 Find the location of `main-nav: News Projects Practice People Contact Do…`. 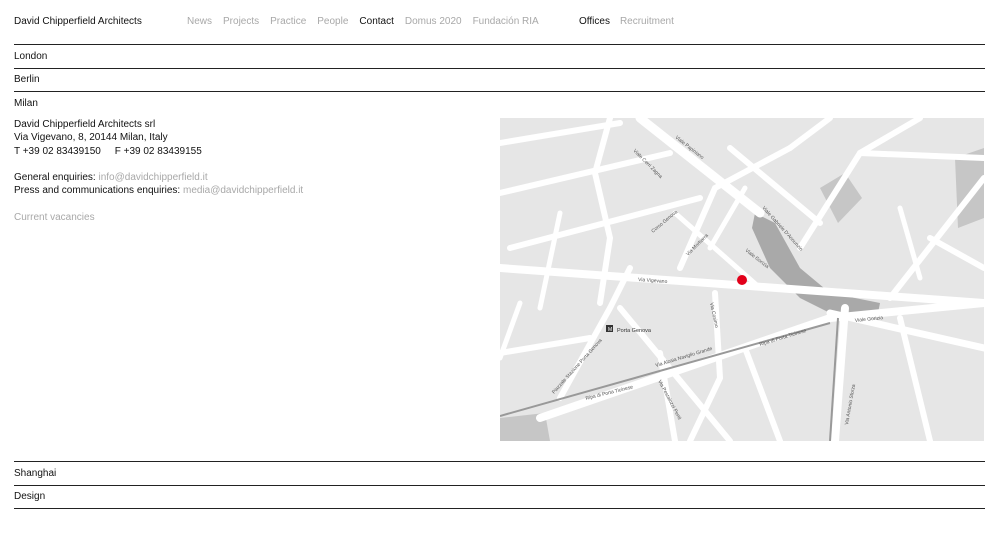

main-nav: News Projects Practice People Contact Do… is located at coordinates (368, 21).